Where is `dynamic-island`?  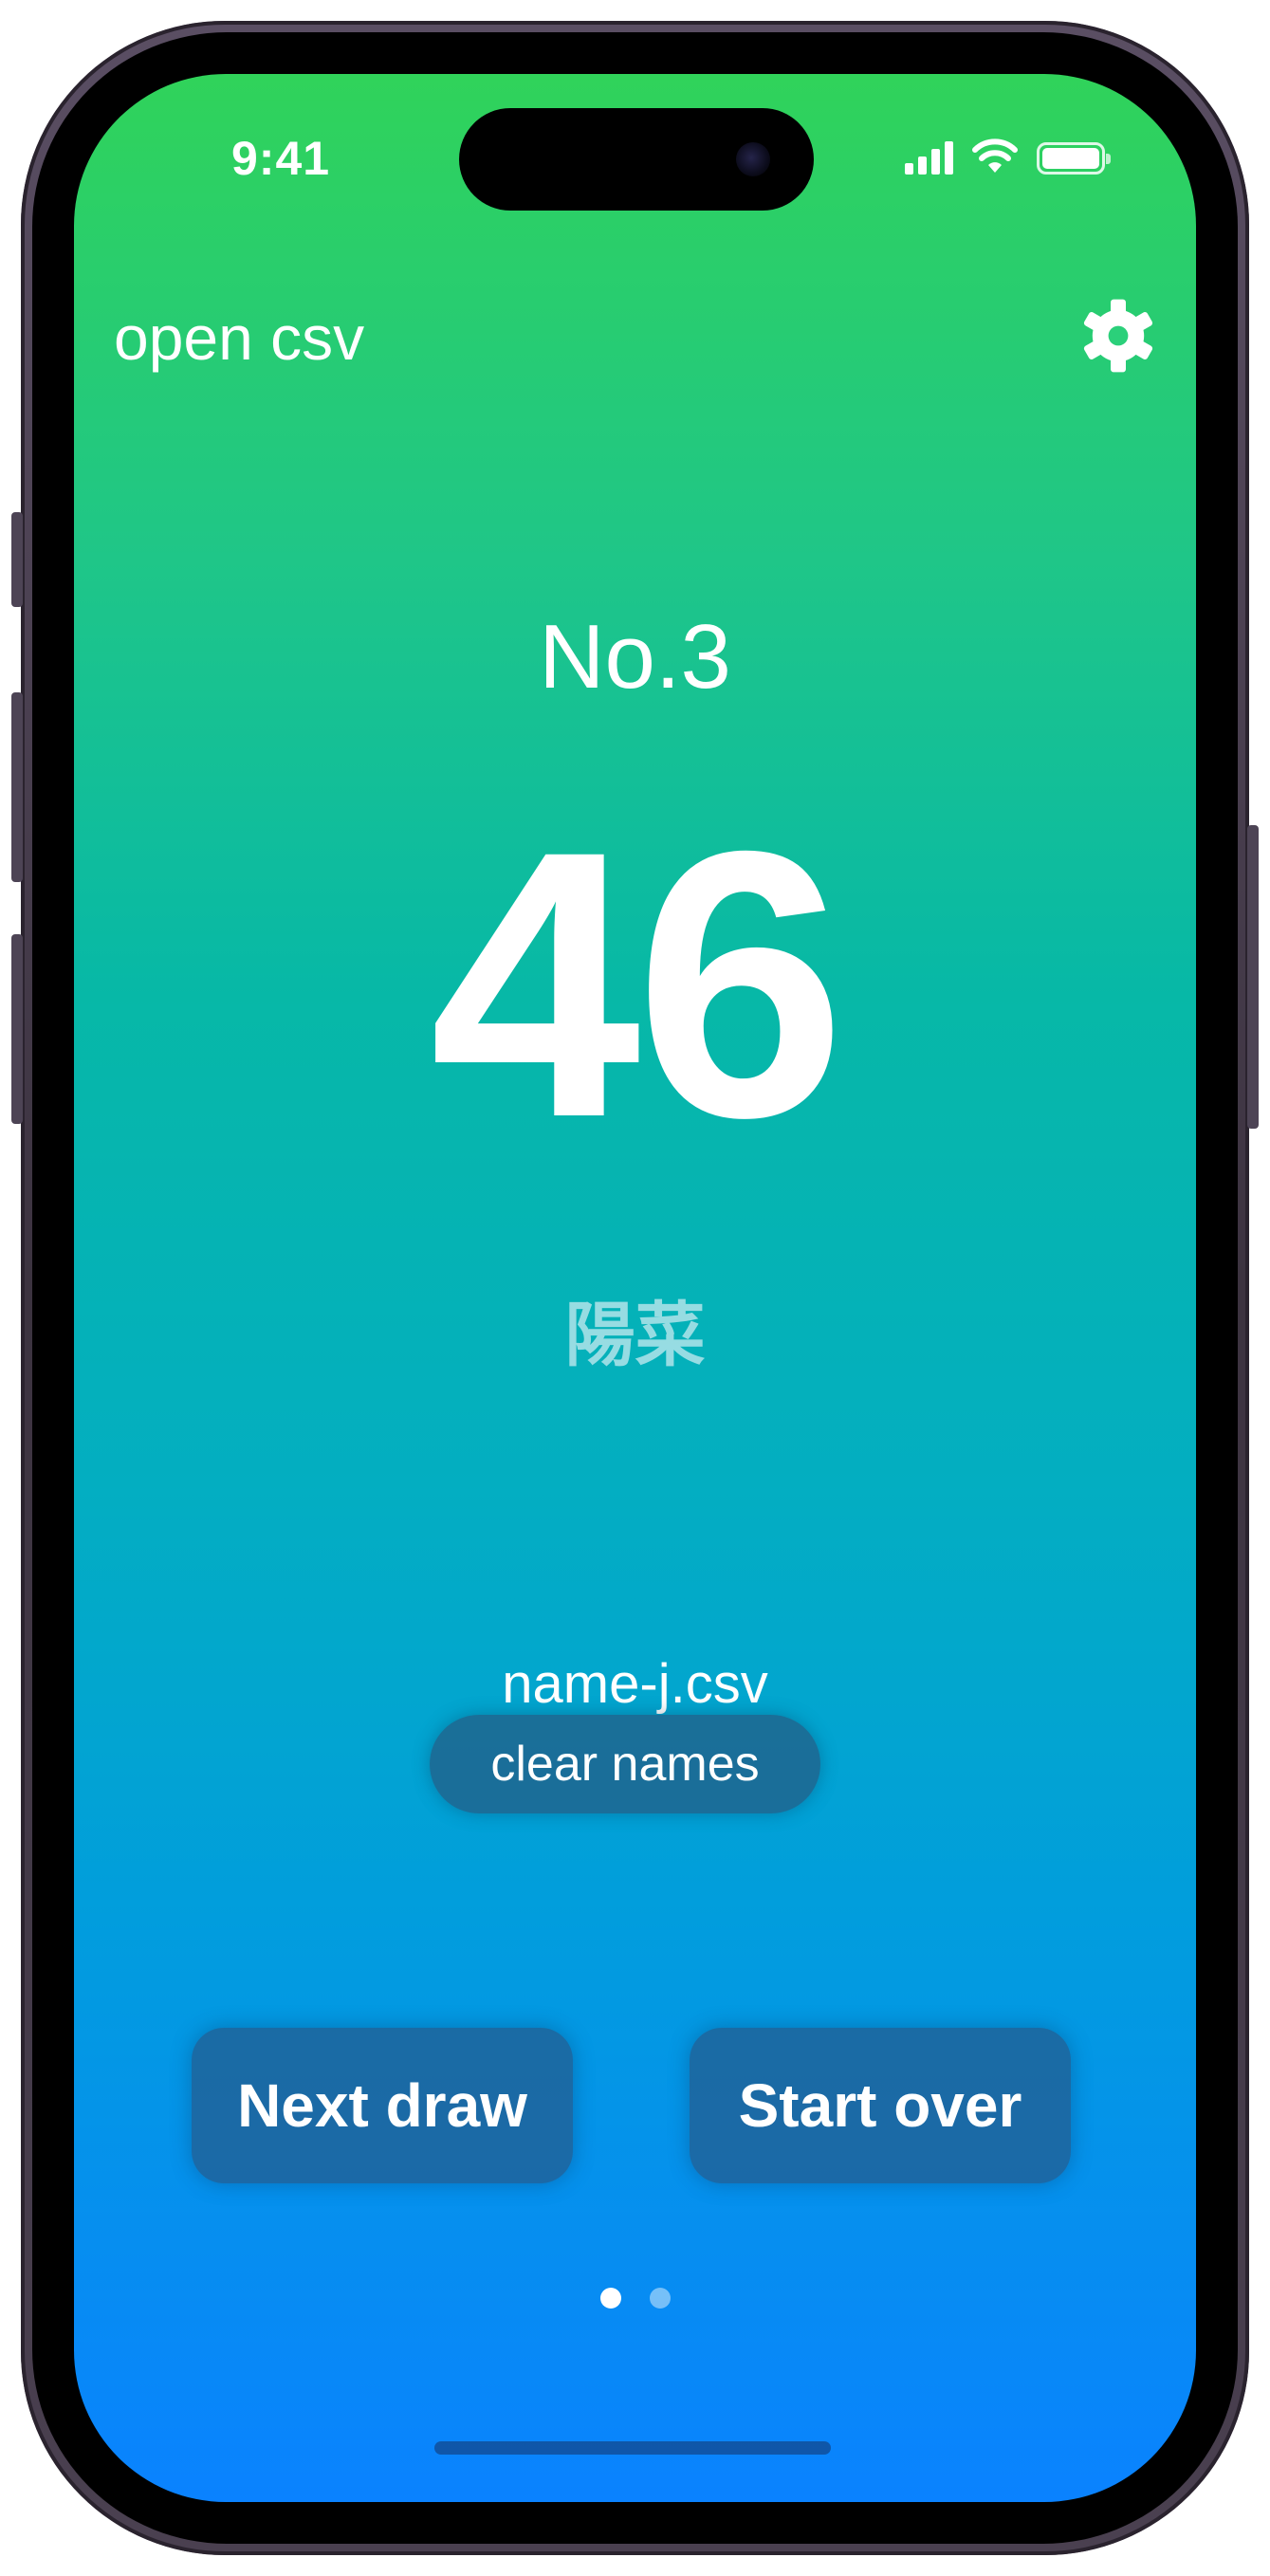
dynamic-island is located at coordinates (636, 159).